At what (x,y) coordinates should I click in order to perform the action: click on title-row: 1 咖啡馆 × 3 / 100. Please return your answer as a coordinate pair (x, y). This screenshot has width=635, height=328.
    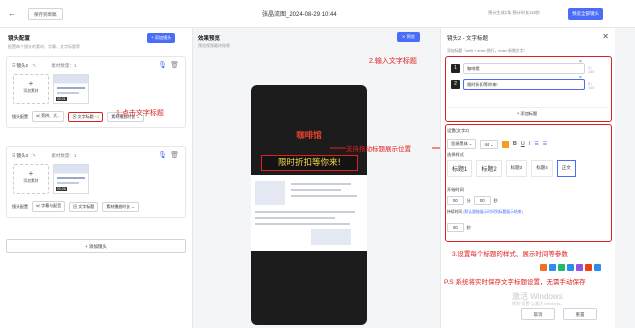
    Looking at the image, I should click on (523, 66).